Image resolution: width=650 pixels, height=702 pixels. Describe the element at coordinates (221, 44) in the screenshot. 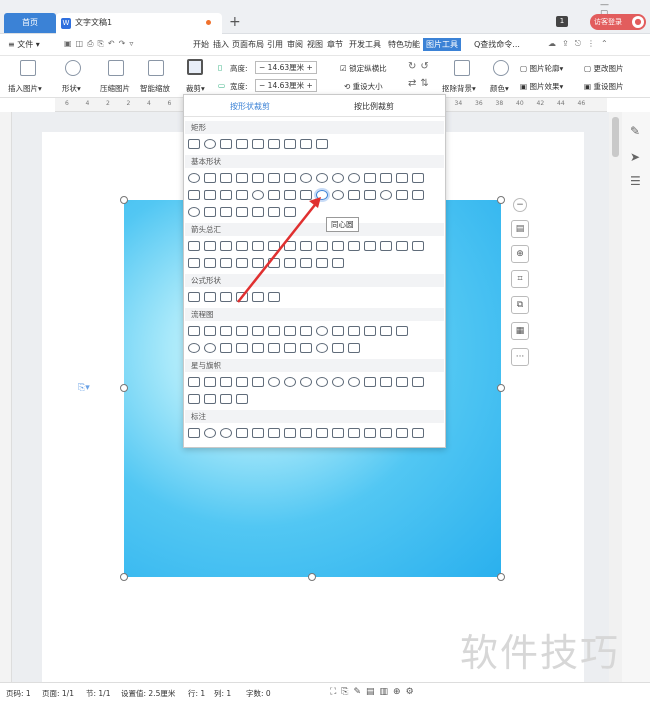

I see `menu-item-insert: 插入` at that location.